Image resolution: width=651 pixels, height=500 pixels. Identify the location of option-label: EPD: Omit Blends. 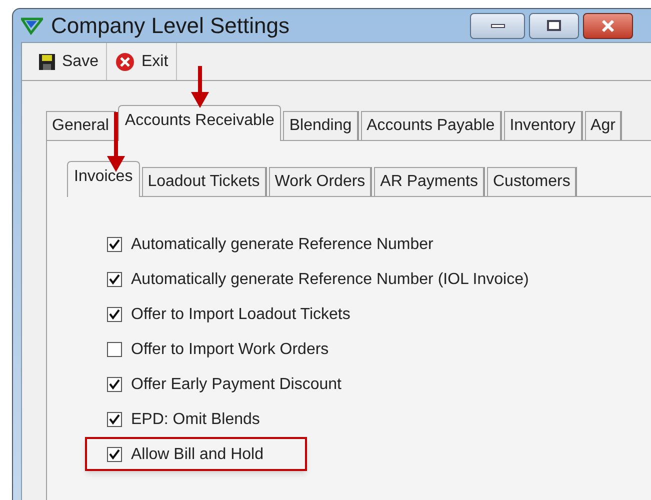
(195, 420).